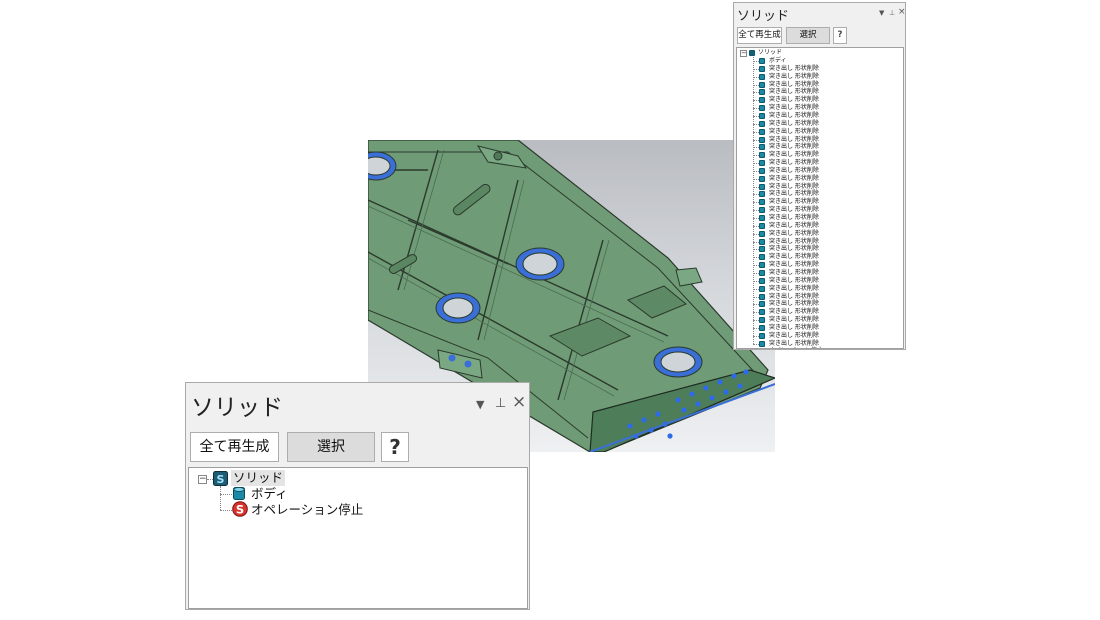 The width and height of the screenshot is (1100, 620). I want to click on operation-stop-icon: S, so click(240, 511).